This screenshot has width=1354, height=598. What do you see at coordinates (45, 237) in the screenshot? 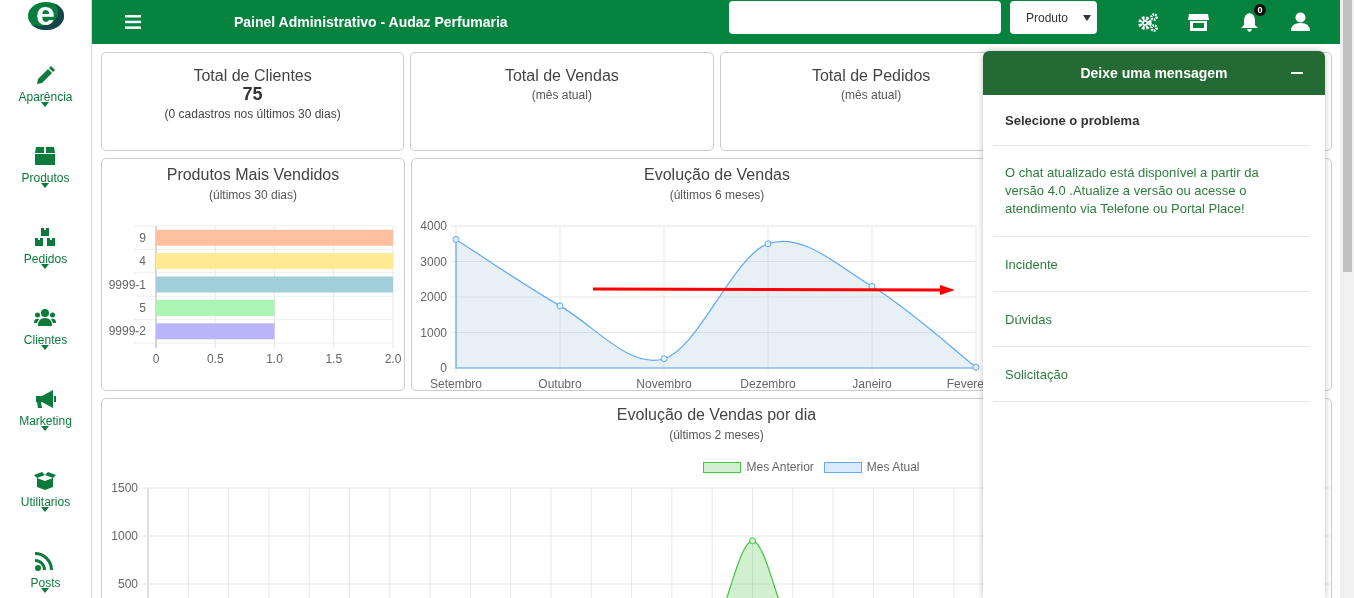
I see `boxes-icon` at bounding box center [45, 237].